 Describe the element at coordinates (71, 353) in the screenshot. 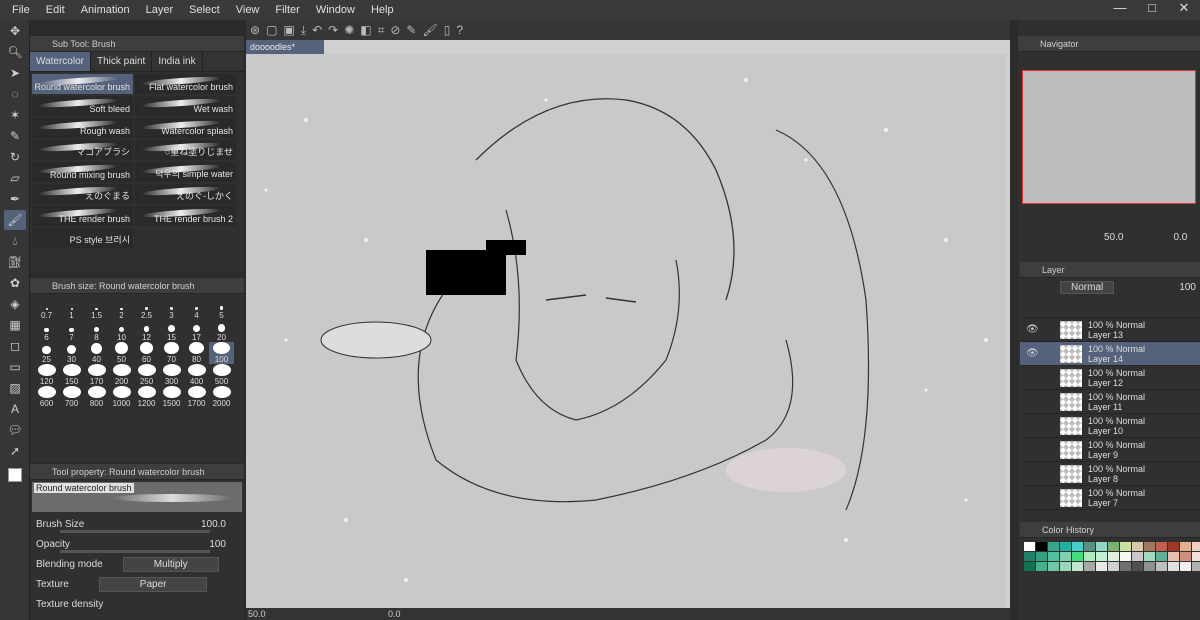

I see `brush-size-option: 30` at that location.